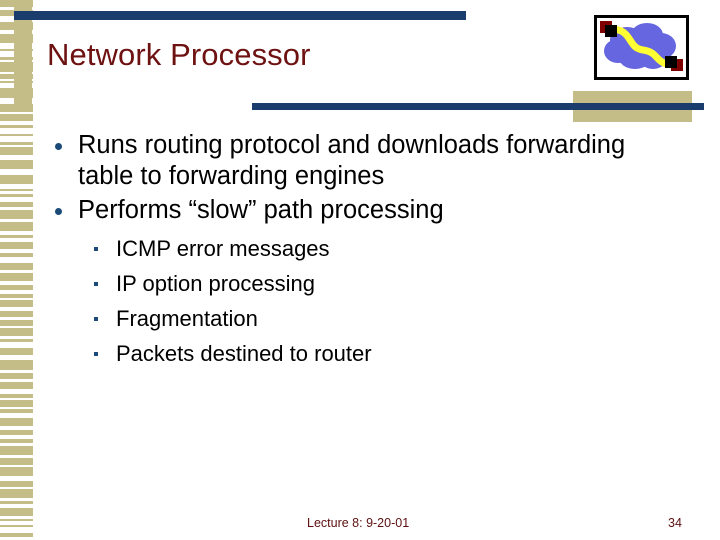  Describe the element at coordinates (358, 523) in the screenshot. I see `footer-lecture-label: Lecture 8: 9-20-01` at that location.